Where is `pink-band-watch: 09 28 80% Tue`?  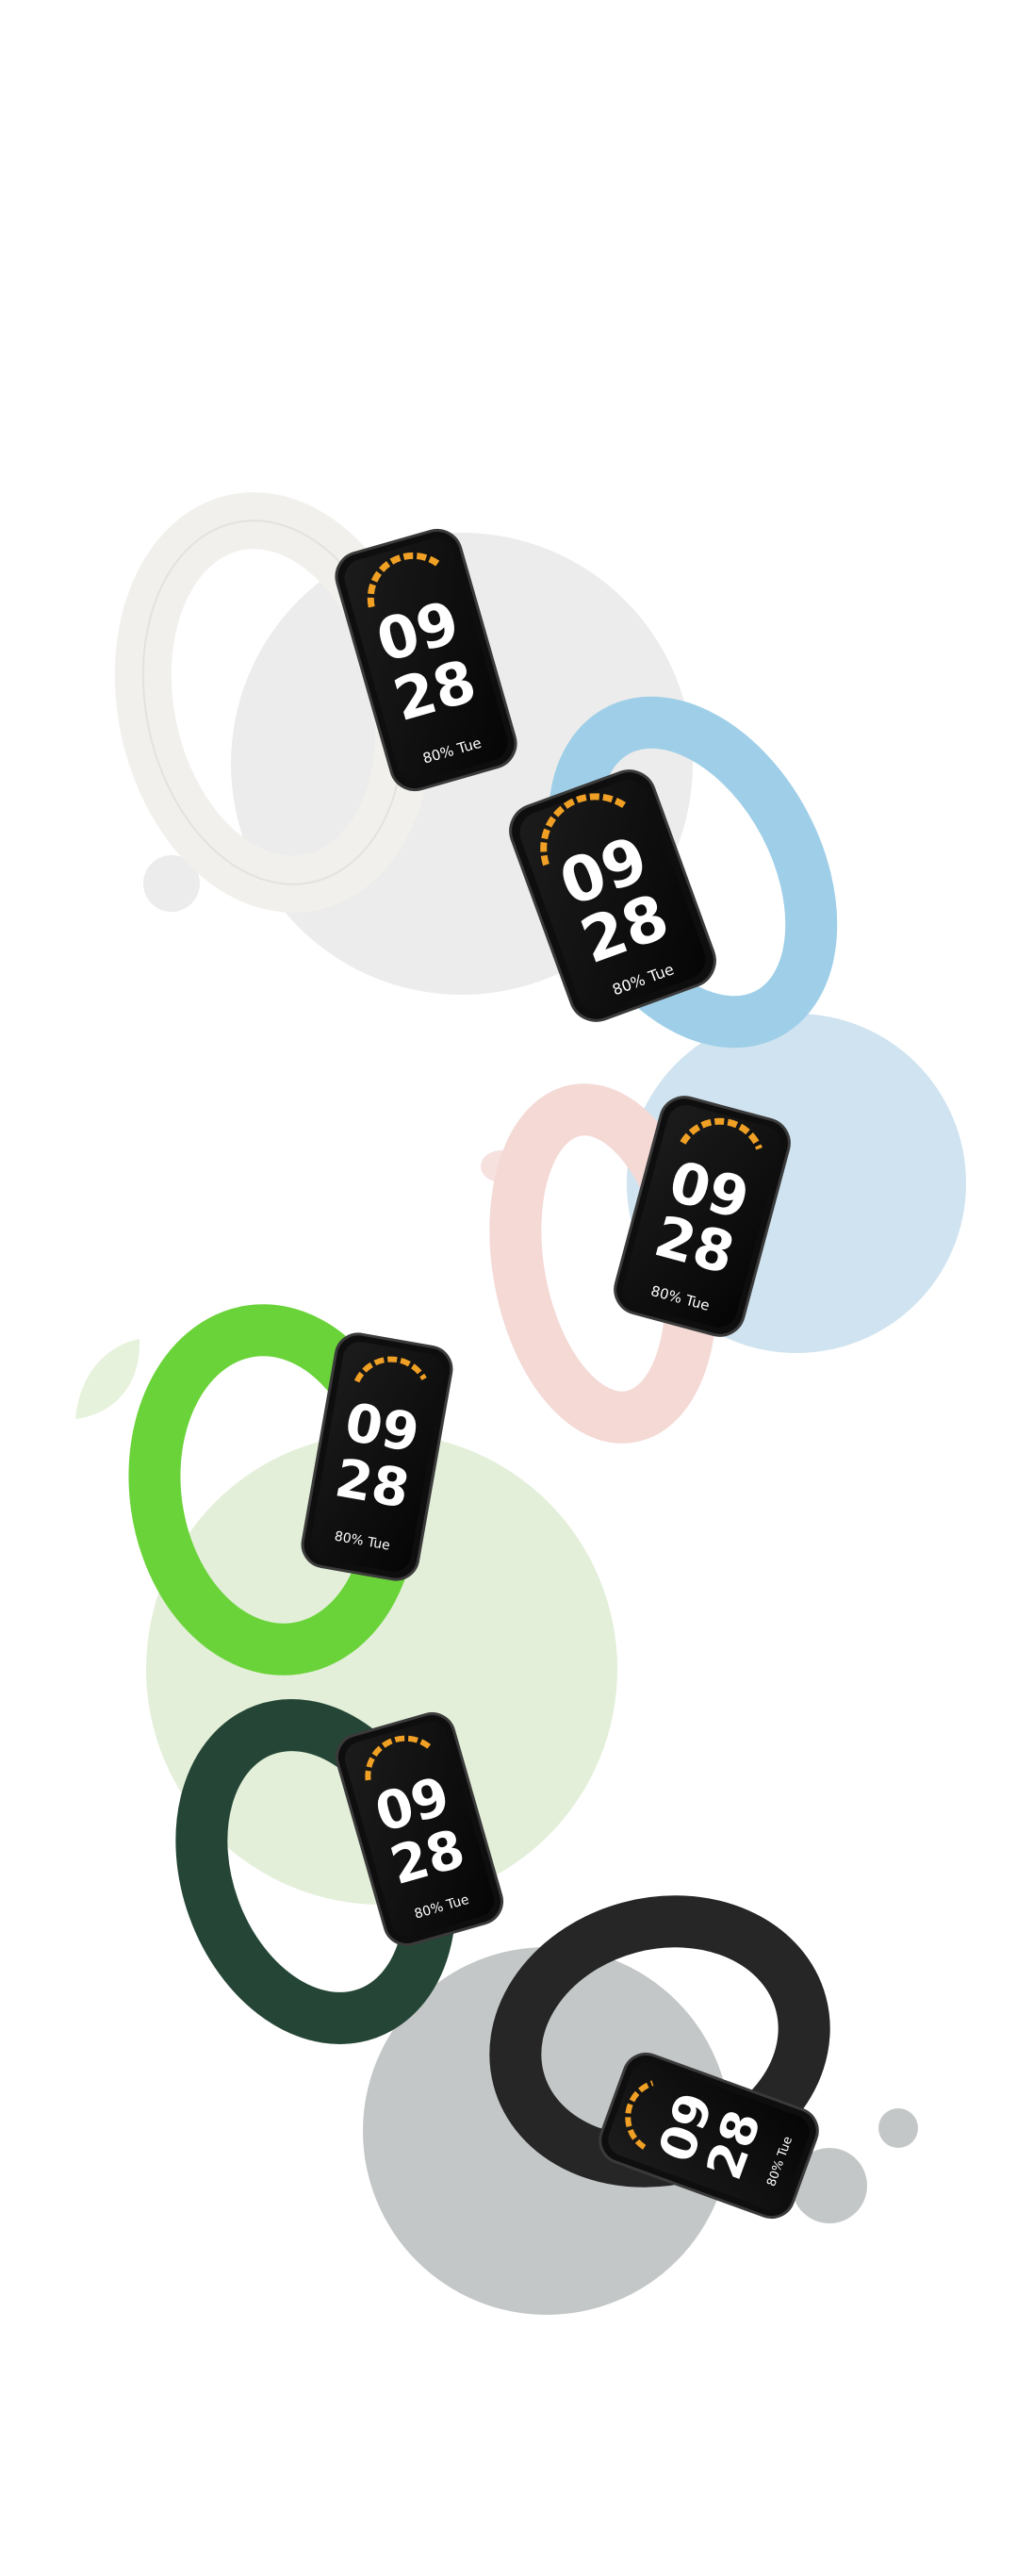
pink-band-watch: 09 28 80% Tue is located at coordinates (640, 1263).